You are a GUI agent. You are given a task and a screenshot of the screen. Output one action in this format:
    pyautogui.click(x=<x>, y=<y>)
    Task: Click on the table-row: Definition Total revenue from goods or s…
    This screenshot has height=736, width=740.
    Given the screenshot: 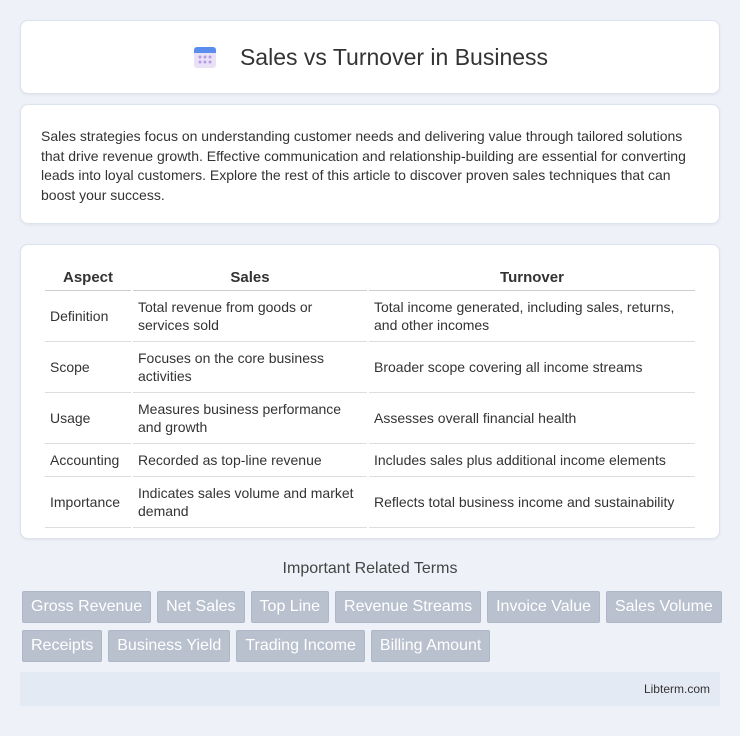 What is the action you would take?
    pyautogui.click(x=370, y=316)
    